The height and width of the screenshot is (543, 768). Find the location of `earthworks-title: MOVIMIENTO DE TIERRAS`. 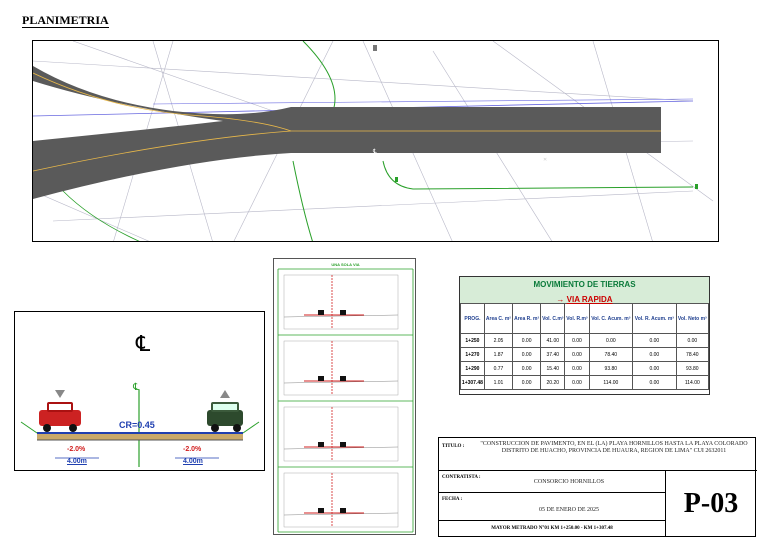

earthworks-title: MOVIMIENTO DE TIERRAS is located at coordinates (584, 284).